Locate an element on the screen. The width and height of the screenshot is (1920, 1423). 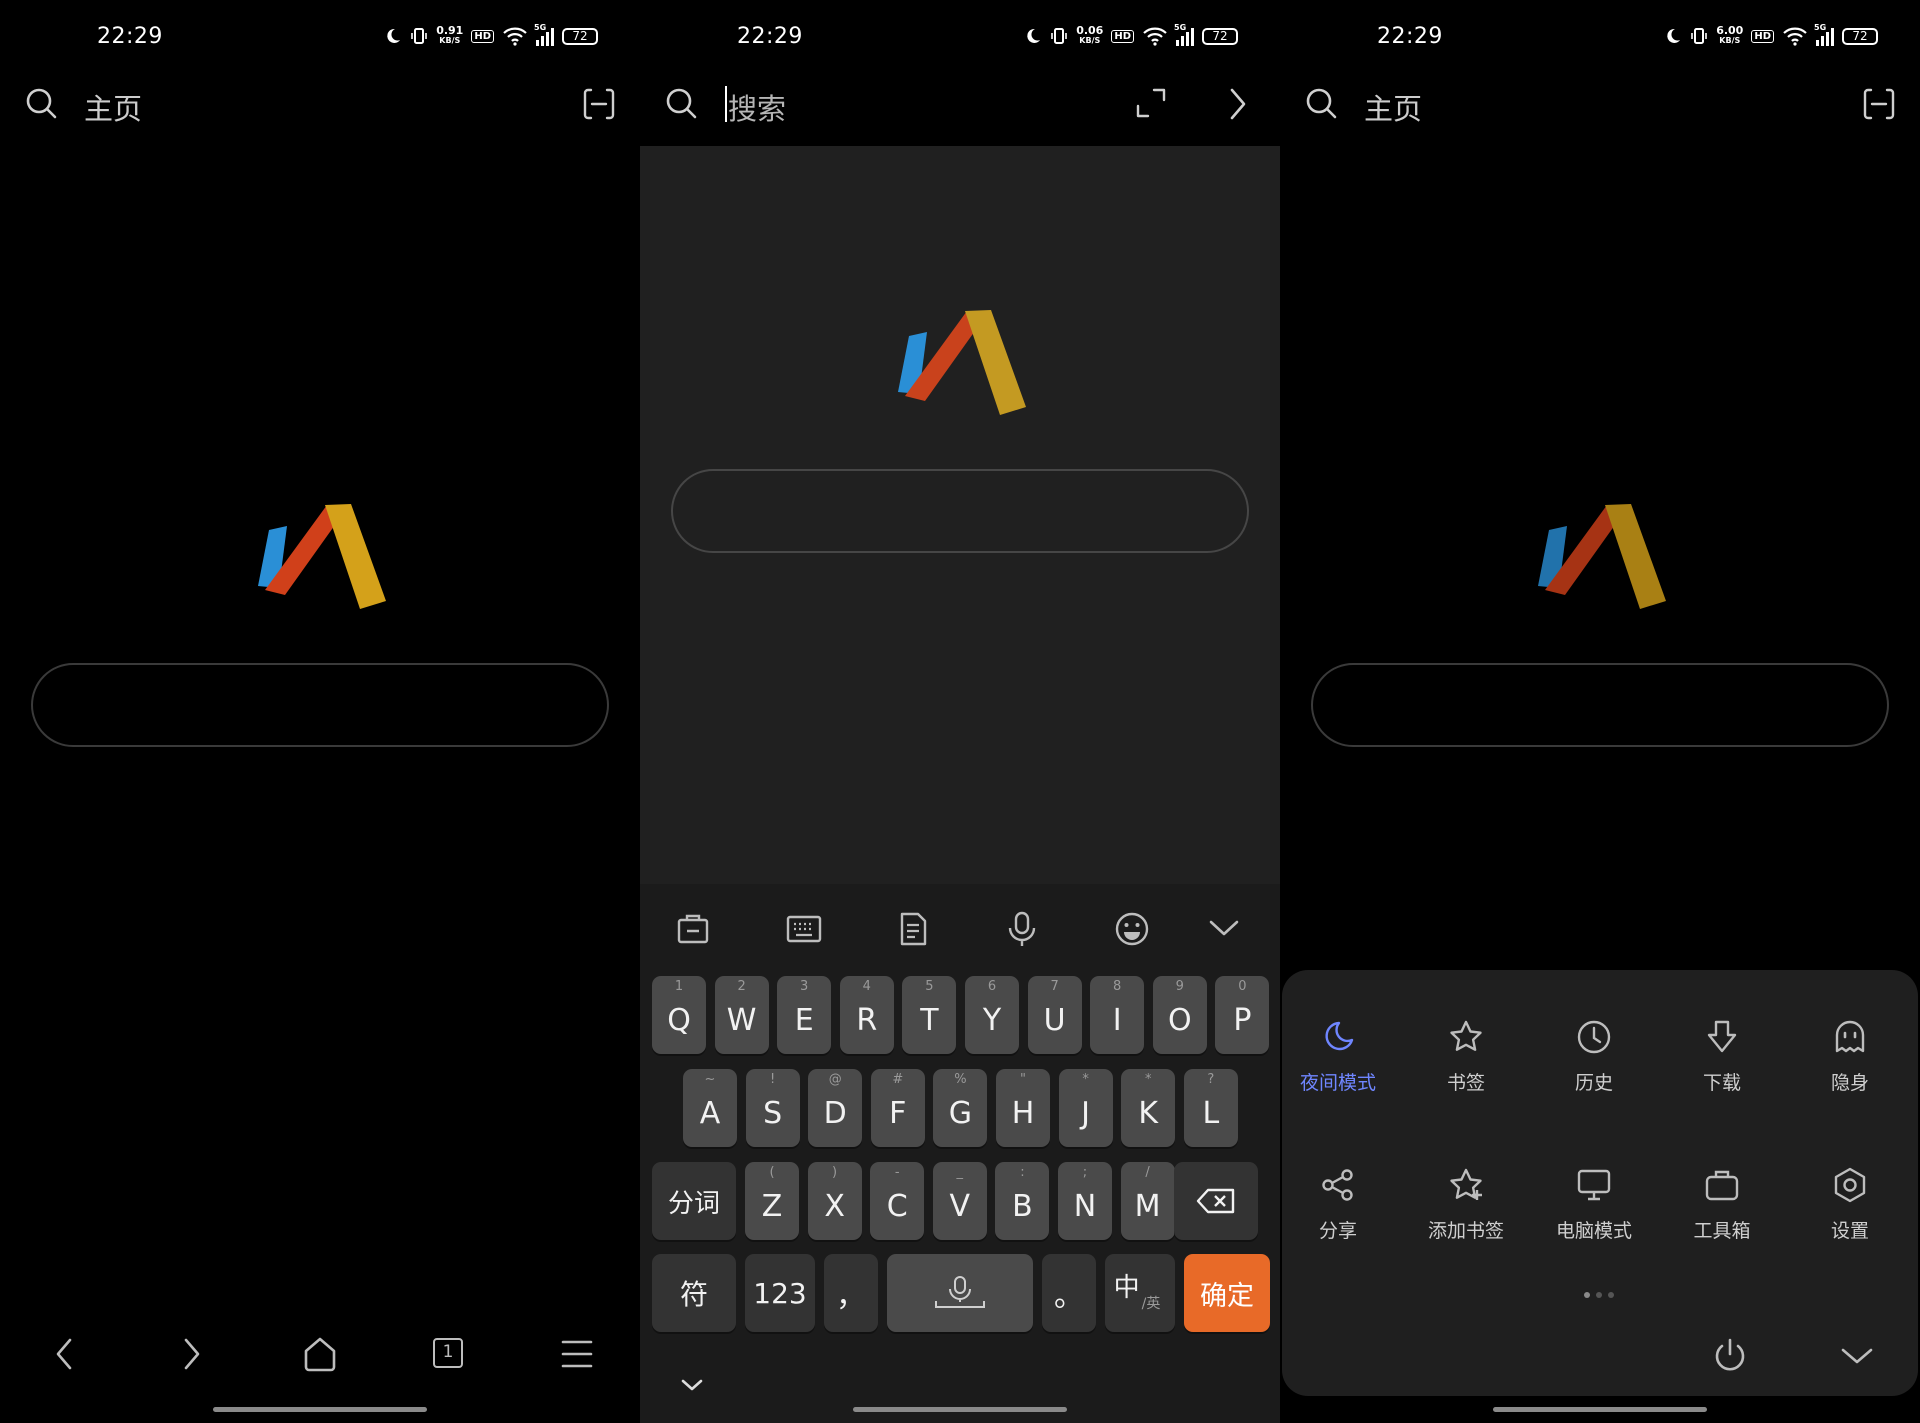
key-e: 3E is located at coordinates (804, 1015).